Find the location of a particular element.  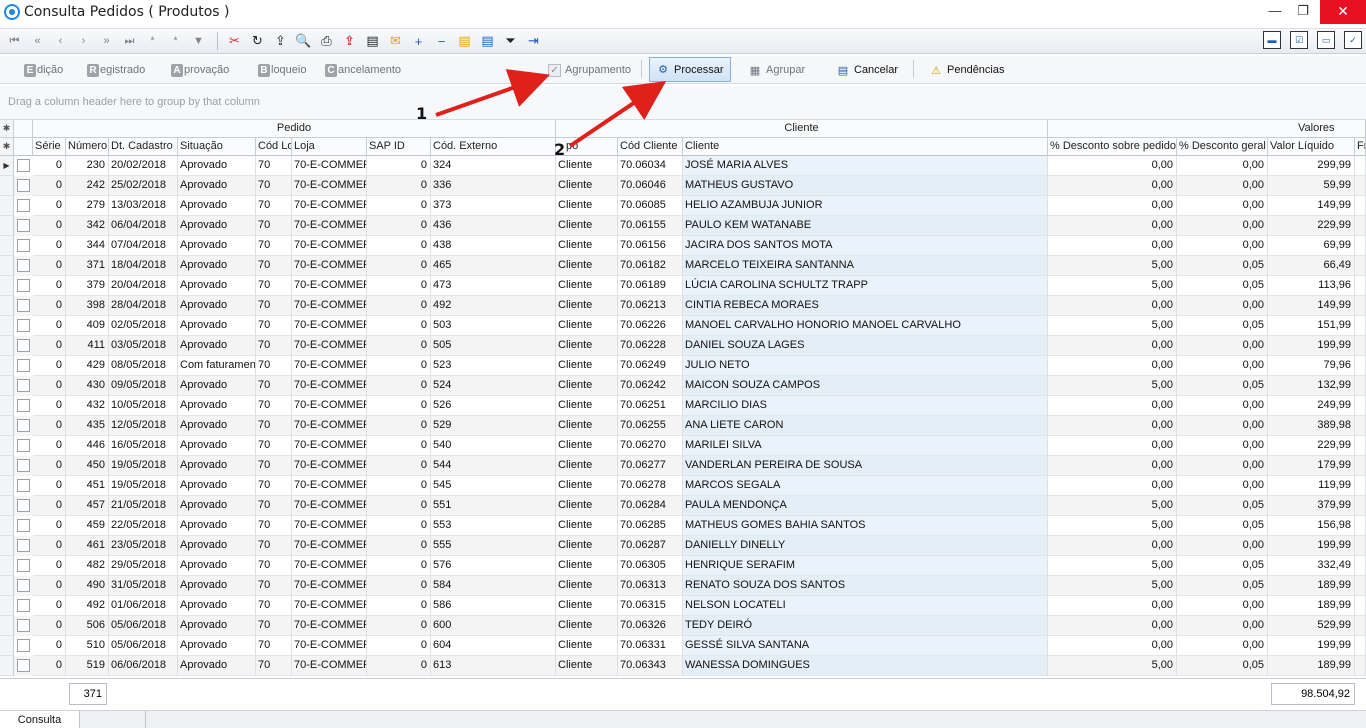

cell-cod-externo: 492 is located at coordinates (493, 306).